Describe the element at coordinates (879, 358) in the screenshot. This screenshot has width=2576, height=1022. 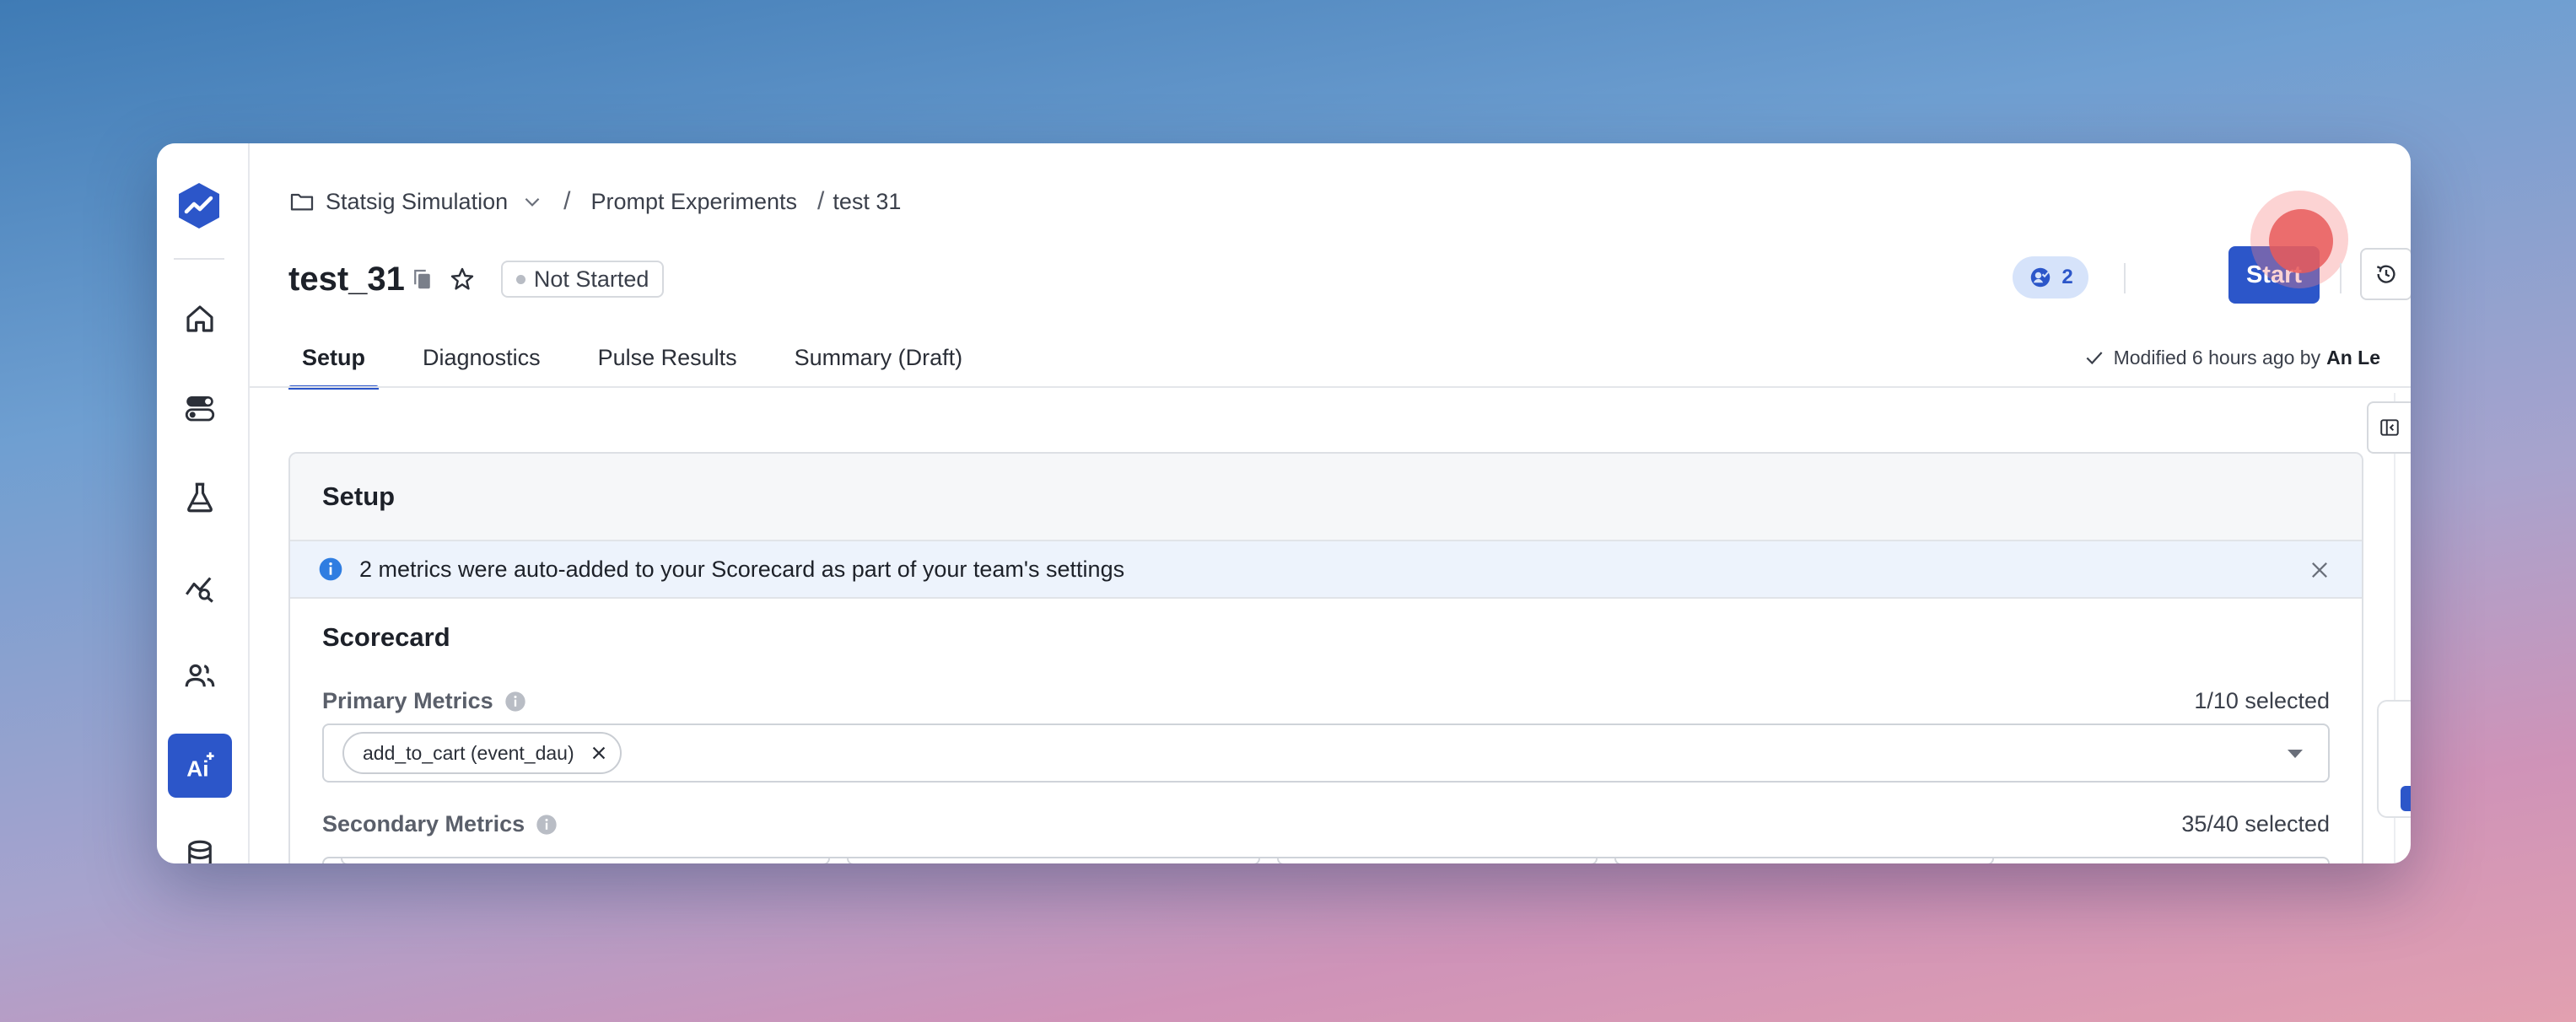
I see `tab-summary: Summary (Draft)` at that location.